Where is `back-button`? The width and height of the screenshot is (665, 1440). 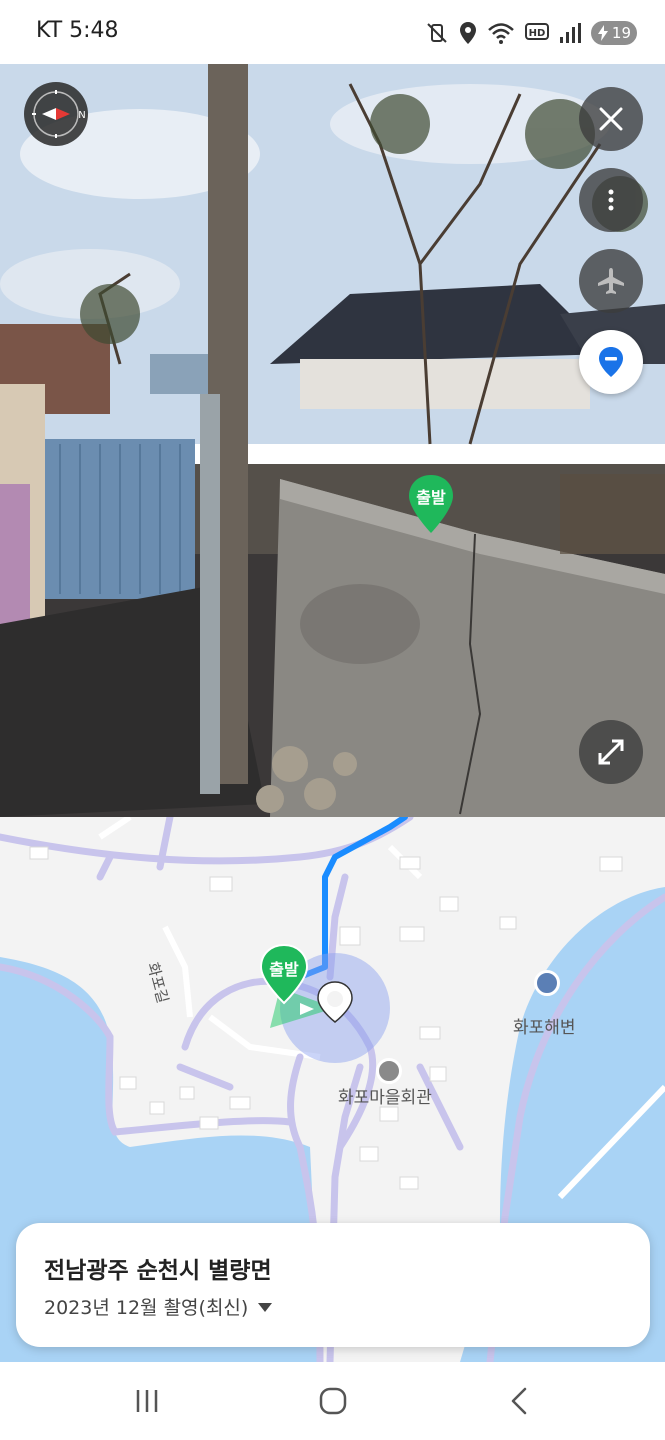 back-button is located at coordinates (519, 1401).